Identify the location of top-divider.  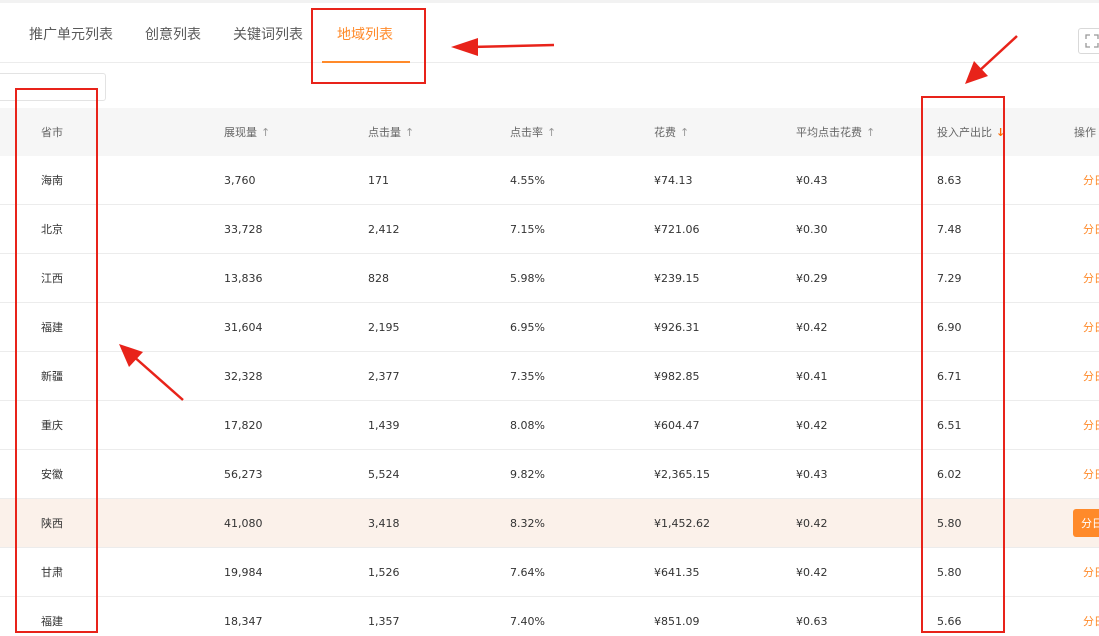
(549, 1).